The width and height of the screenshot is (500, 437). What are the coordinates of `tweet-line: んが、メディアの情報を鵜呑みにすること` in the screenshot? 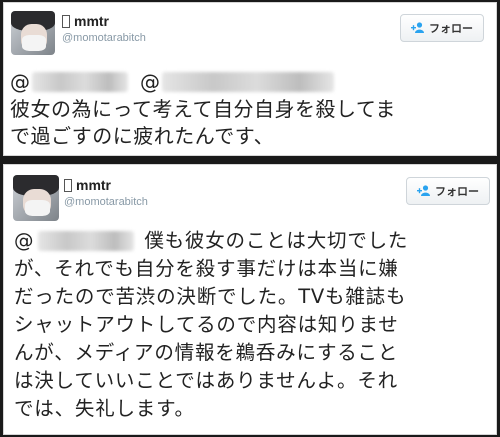 It's located at (206, 352).